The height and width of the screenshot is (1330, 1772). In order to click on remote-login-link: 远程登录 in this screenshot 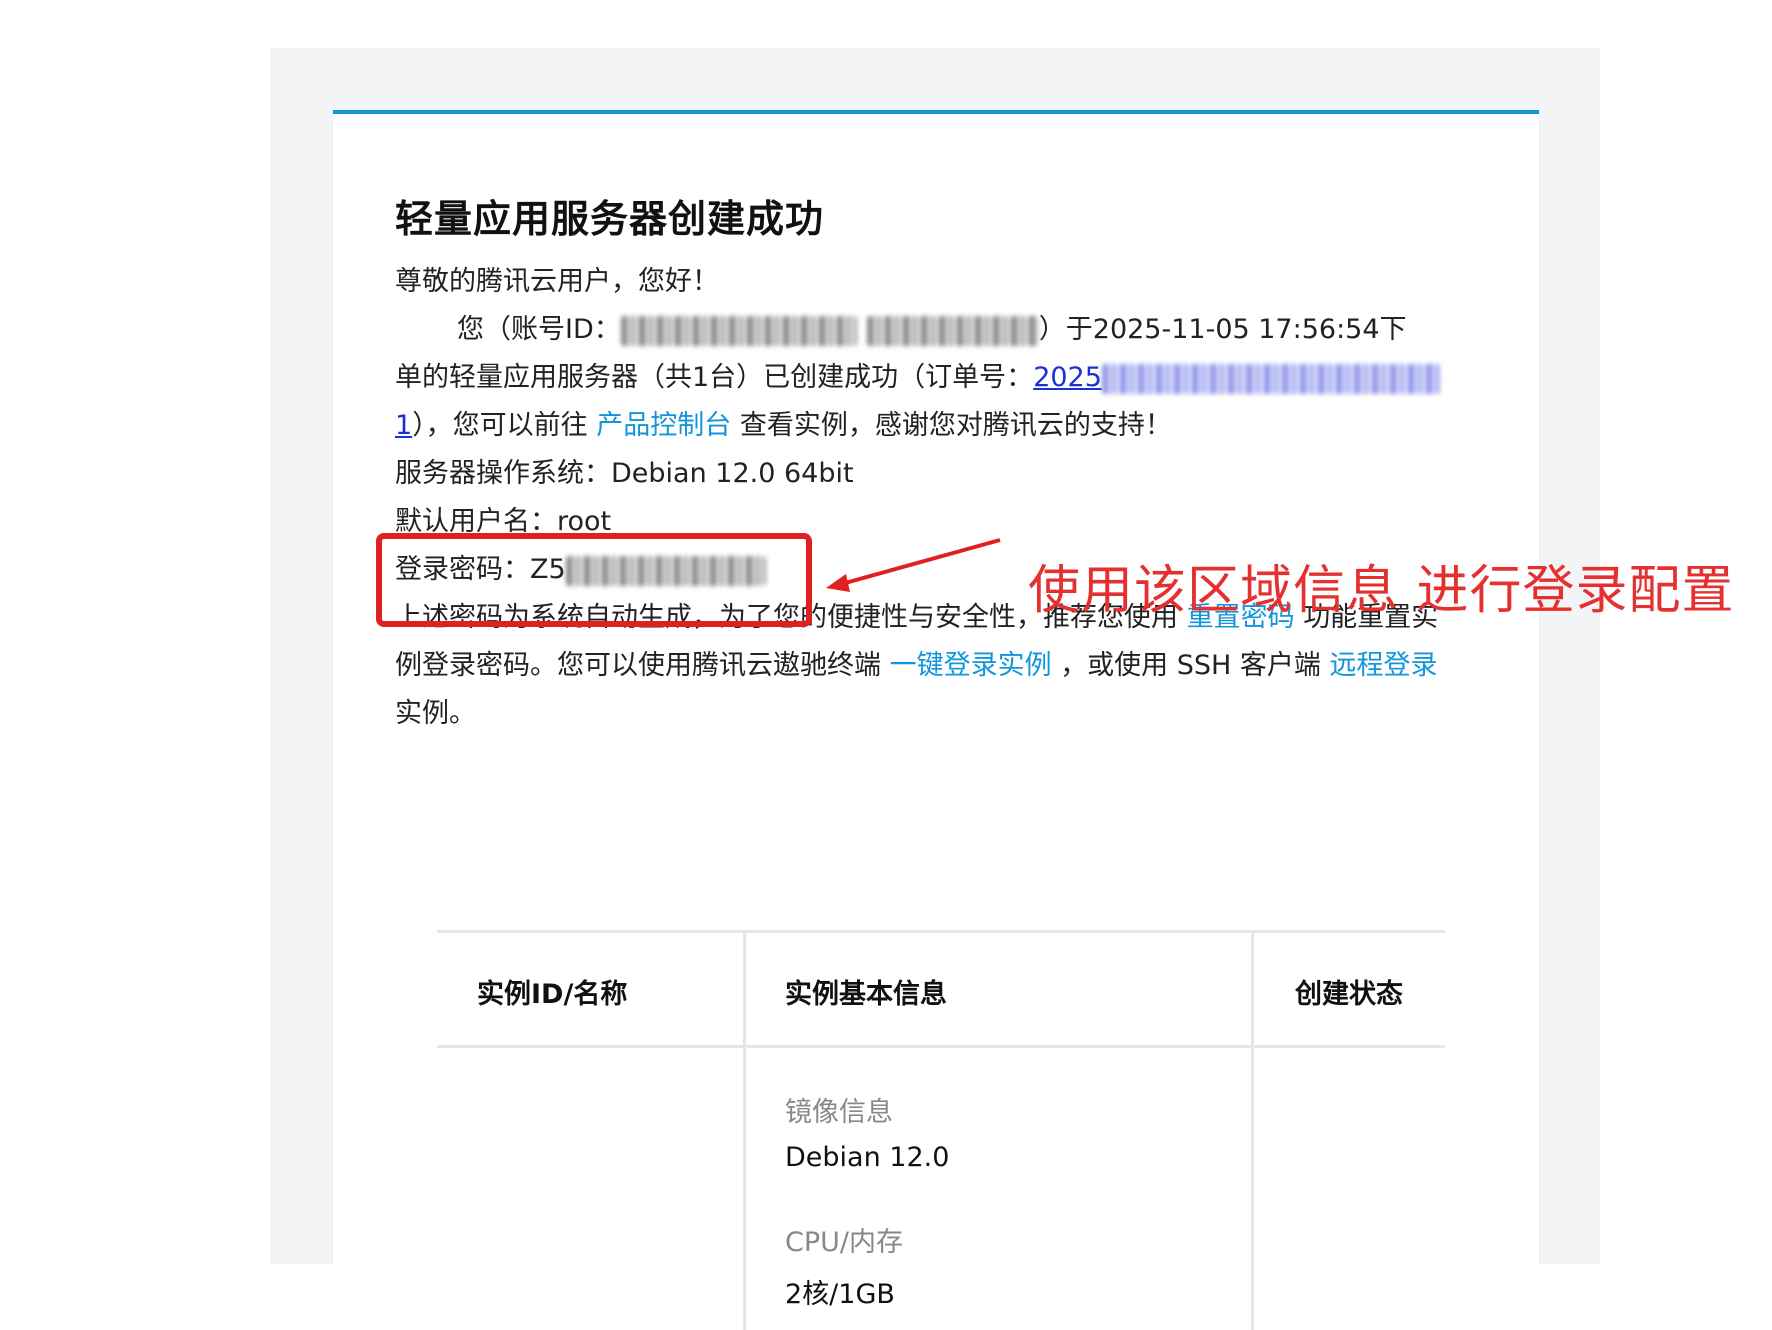, I will do `click(1384, 665)`.